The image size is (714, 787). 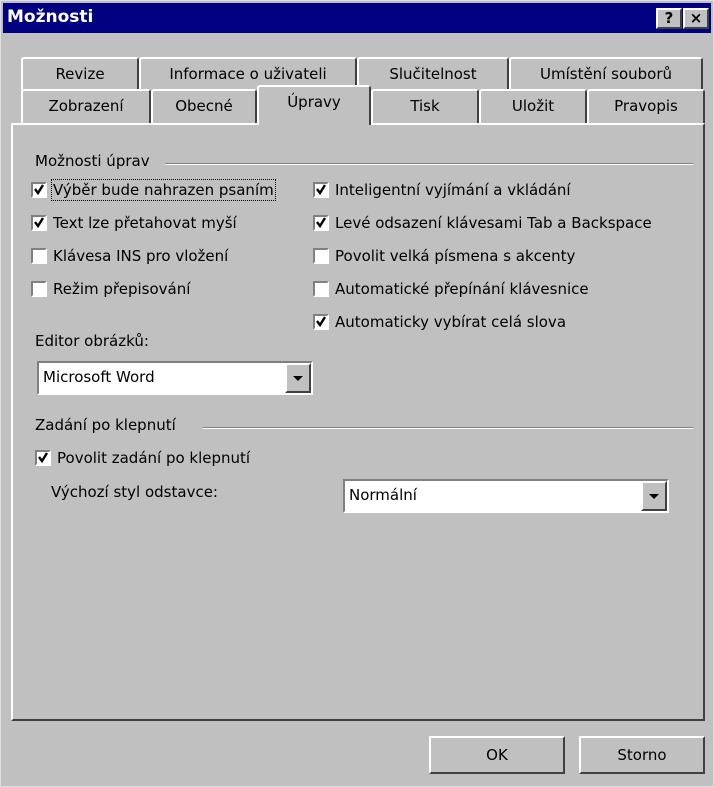 What do you see at coordinates (453, 190) in the screenshot?
I see `checkbox-label: Inteligentní vyjímání a vkládání` at bounding box center [453, 190].